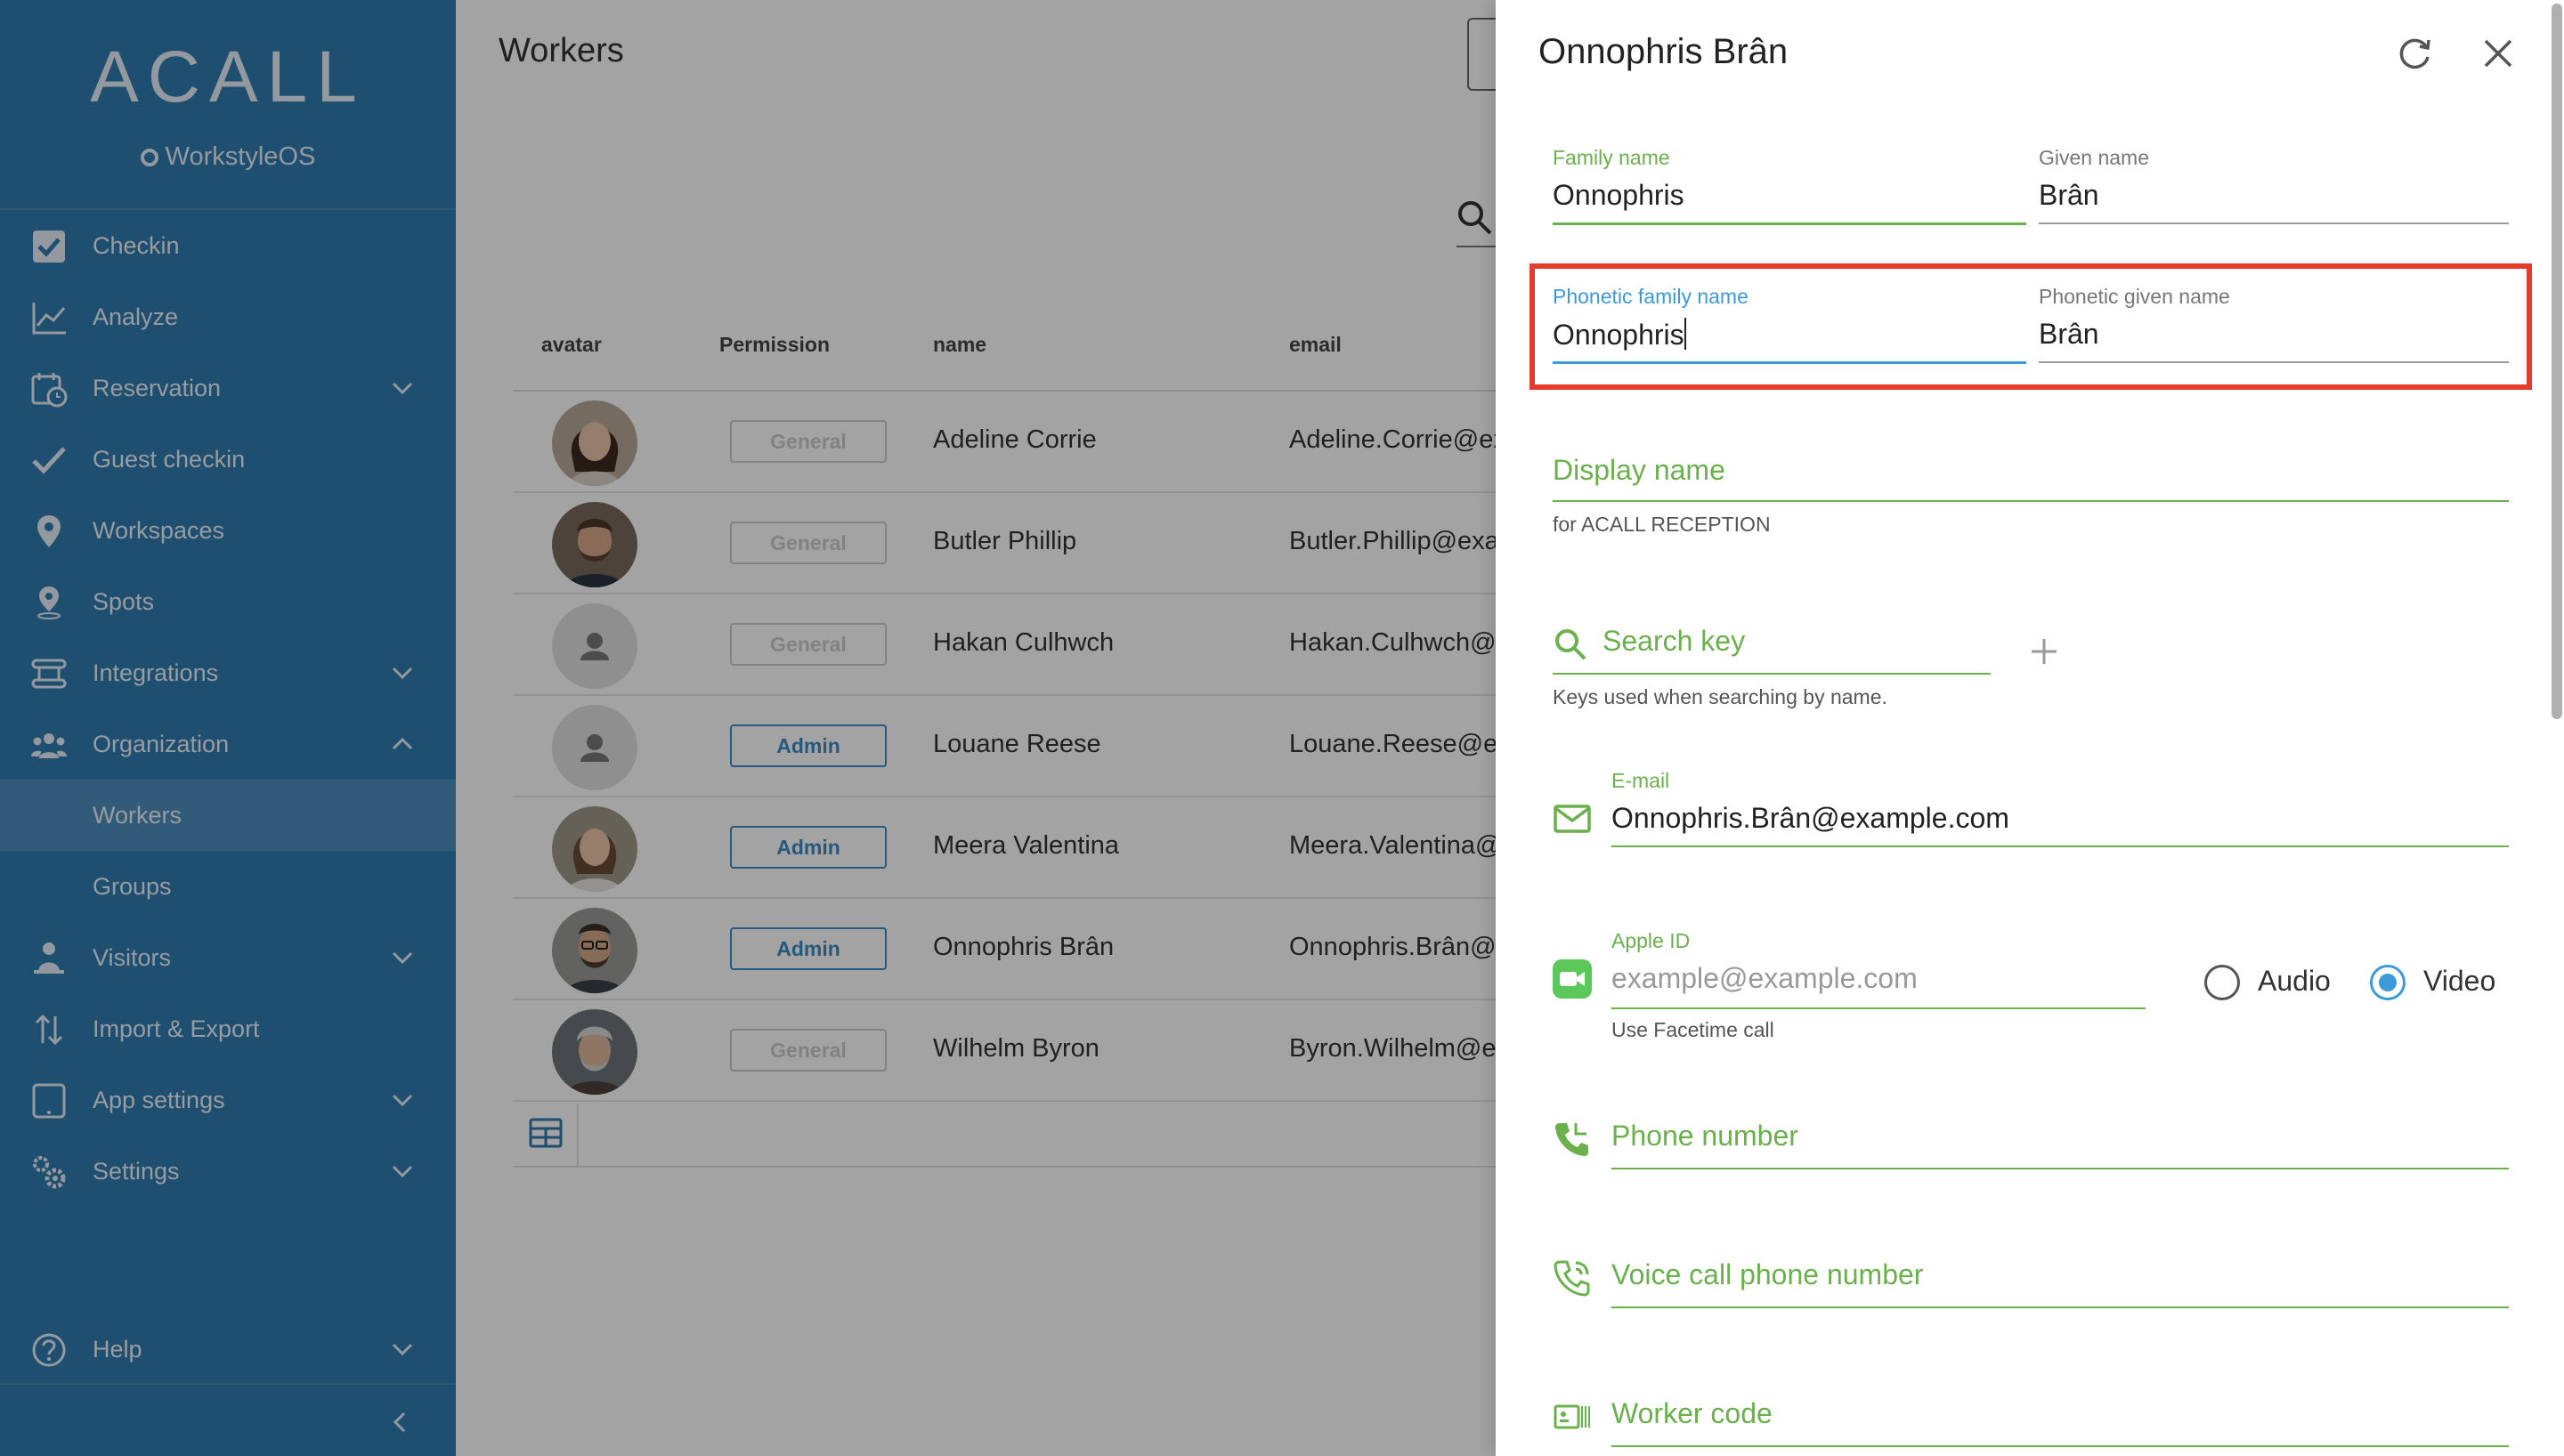 Image resolution: width=2564 pixels, height=1456 pixels. Describe the element at coordinates (1789, 186) in the screenshot. I see `family-name-field: Family name Onnophris` at that location.